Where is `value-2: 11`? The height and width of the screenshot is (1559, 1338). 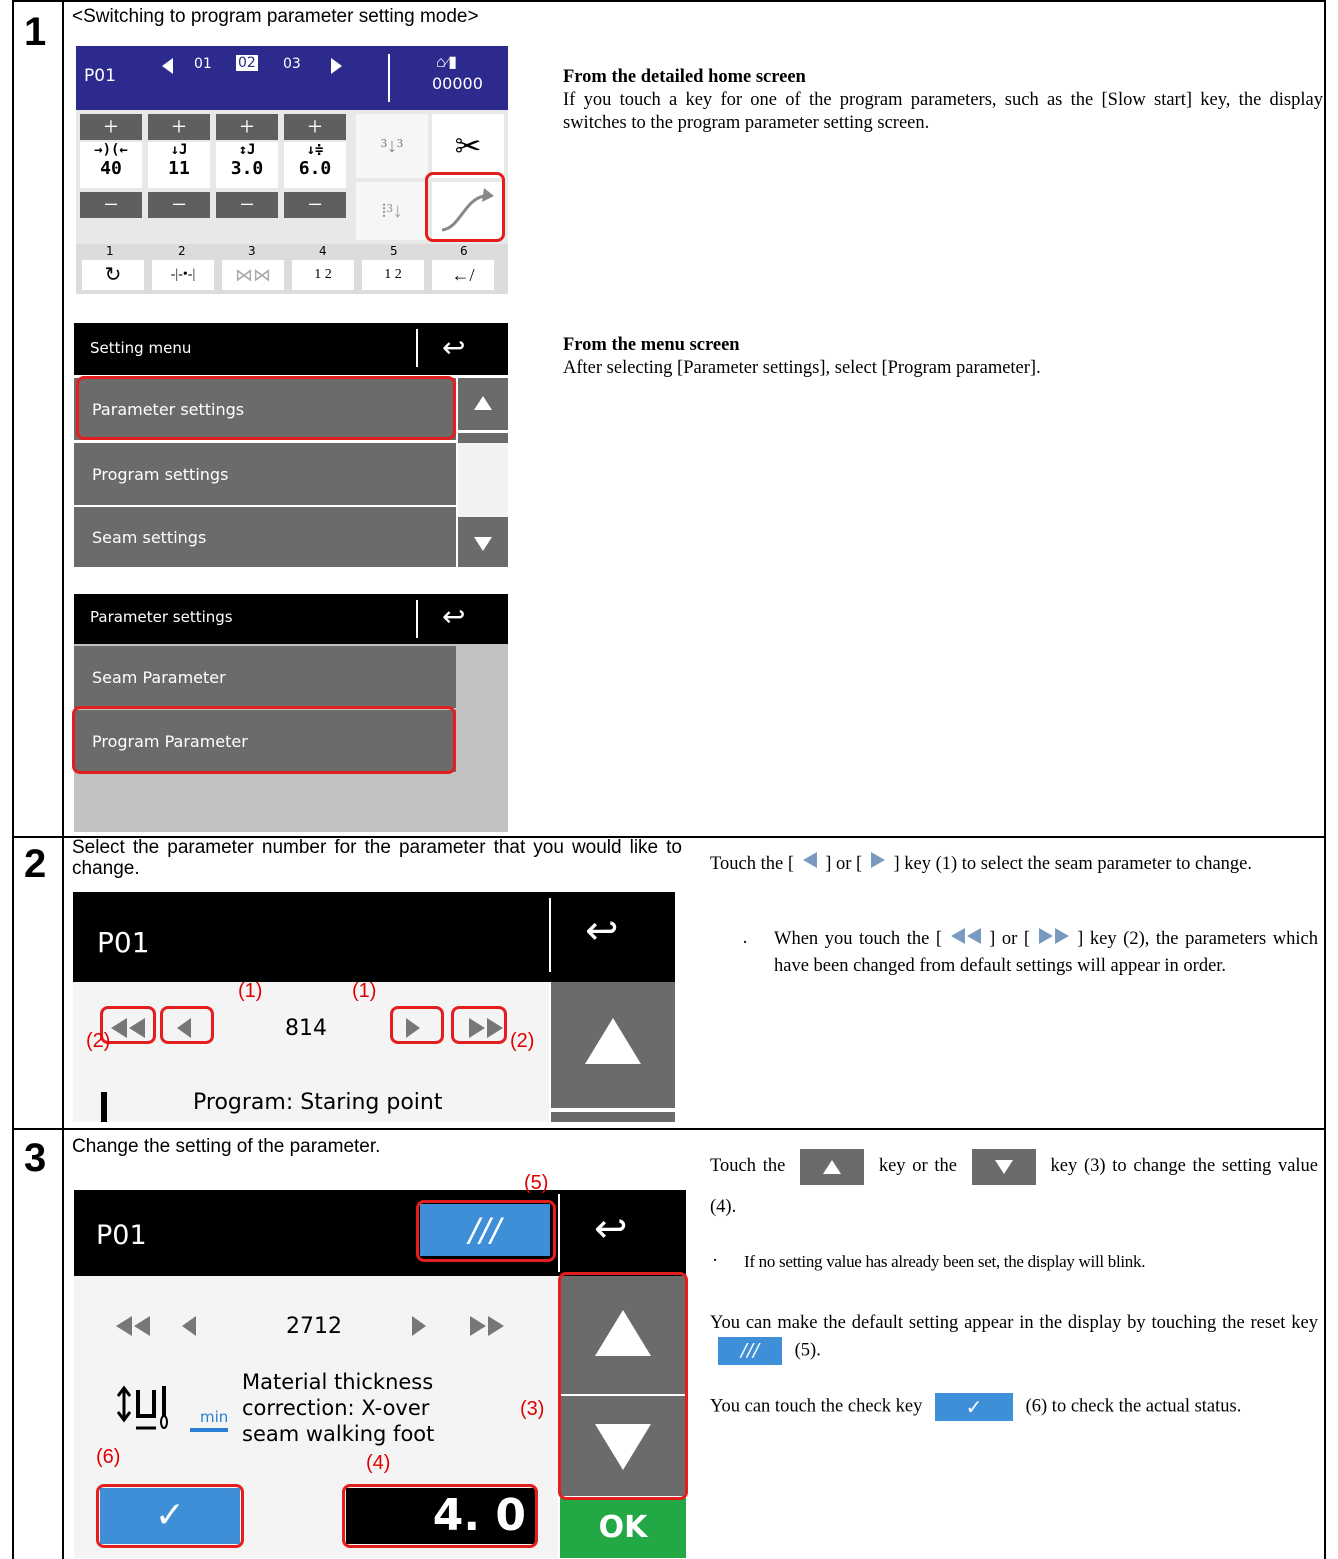 value-2: 11 is located at coordinates (179, 168).